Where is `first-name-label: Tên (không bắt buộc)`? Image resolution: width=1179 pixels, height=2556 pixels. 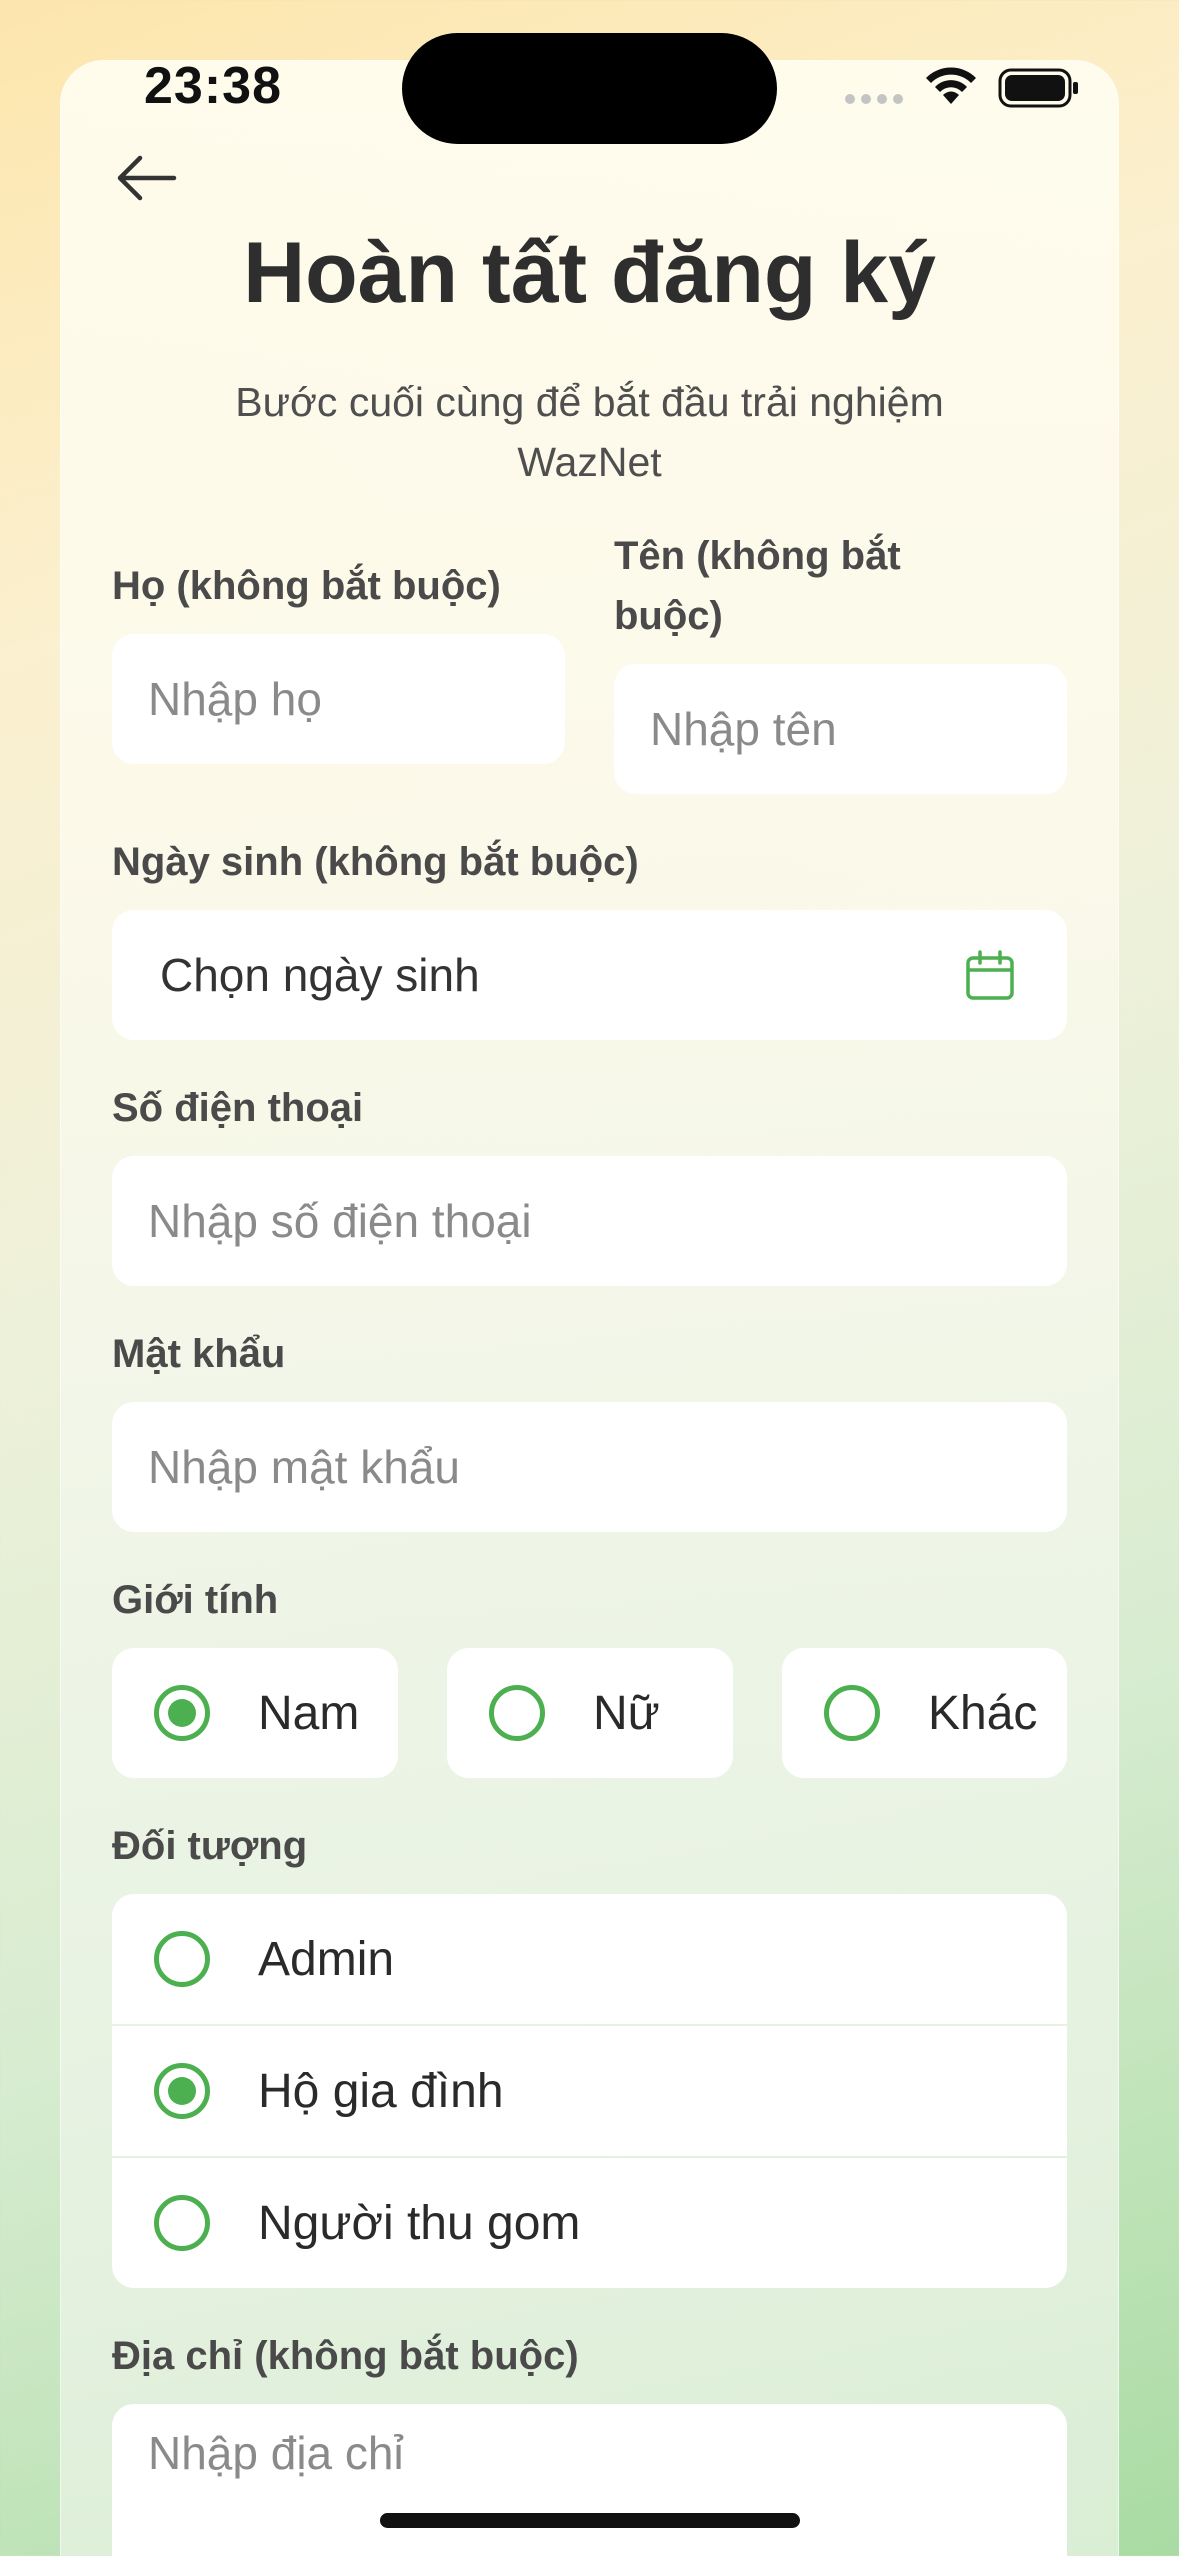 first-name-label: Tên (không bắt buộc) is located at coordinates (757, 586).